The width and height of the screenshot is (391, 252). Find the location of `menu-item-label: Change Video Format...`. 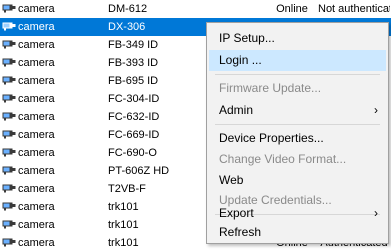

menu-item-label: Change Video Format... is located at coordinates (283, 159).